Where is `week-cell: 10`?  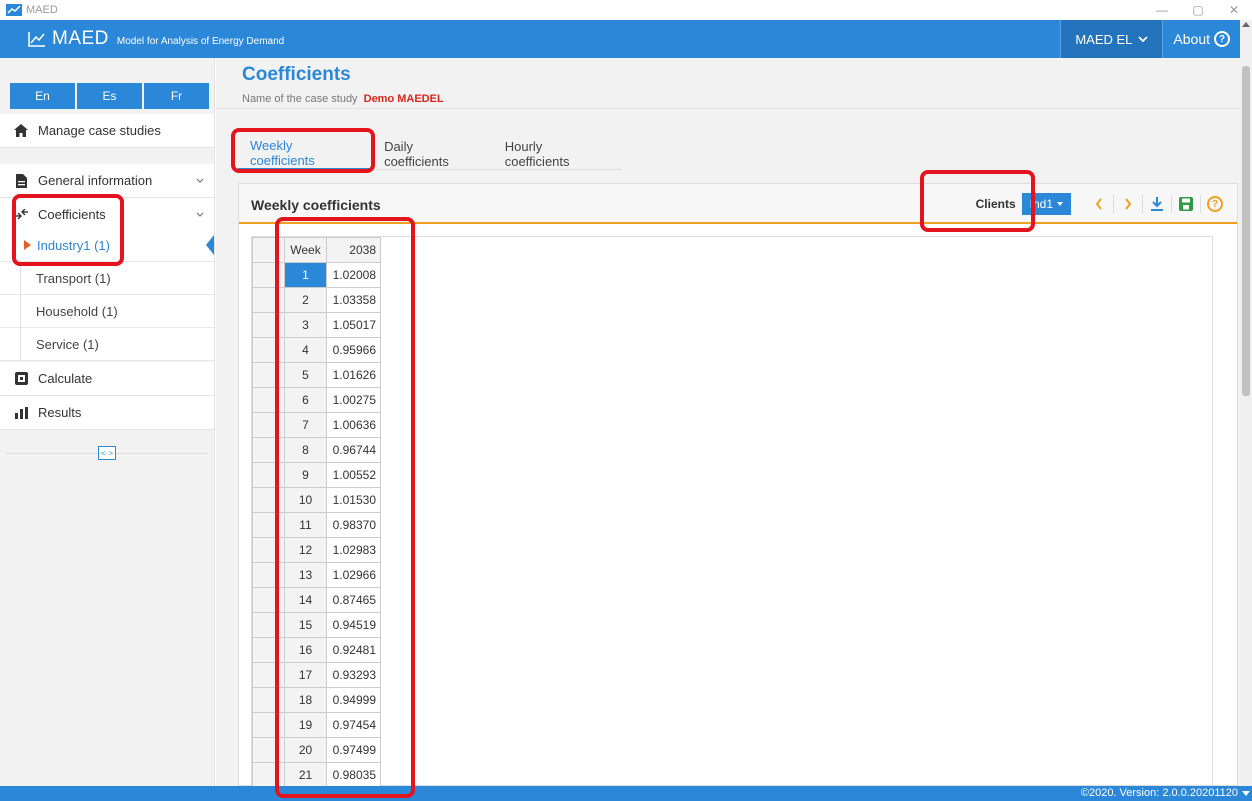
week-cell: 10 is located at coordinates (305, 500).